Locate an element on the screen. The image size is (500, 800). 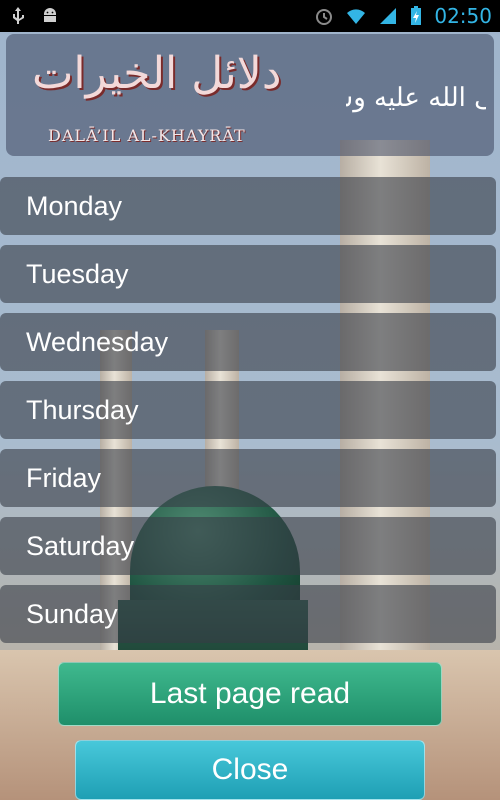
day-item-tuesday: Tuesday is located at coordinates (248, 274).